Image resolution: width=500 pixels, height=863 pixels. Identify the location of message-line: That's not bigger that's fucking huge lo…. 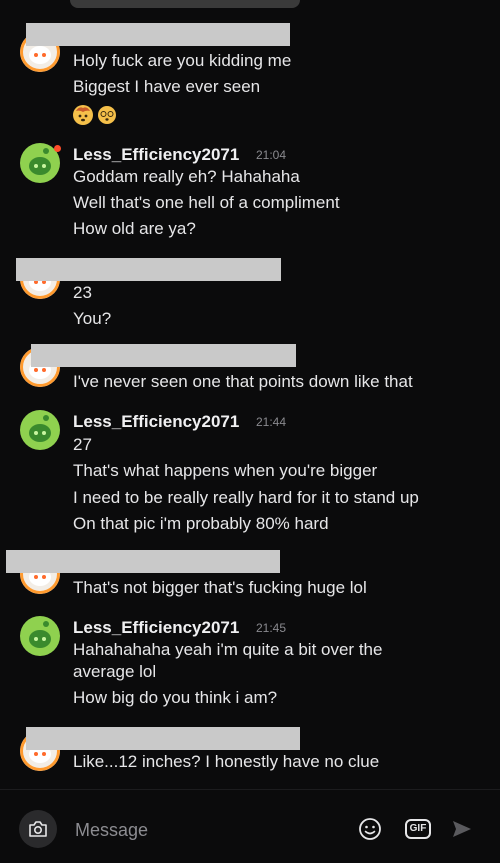
(220, 587).